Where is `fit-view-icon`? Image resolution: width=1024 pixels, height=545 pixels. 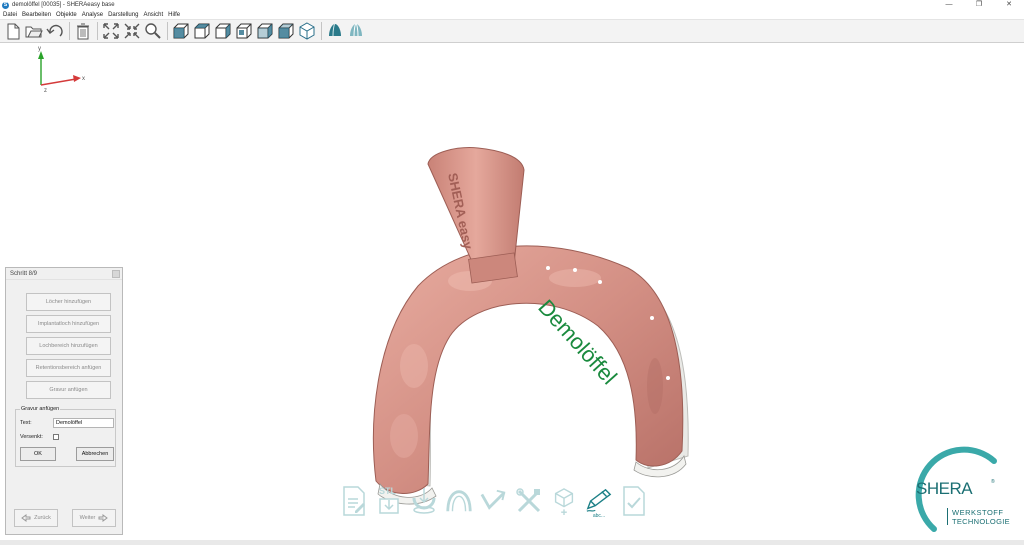
fit-view-icon is located at coordinates (111, 31).